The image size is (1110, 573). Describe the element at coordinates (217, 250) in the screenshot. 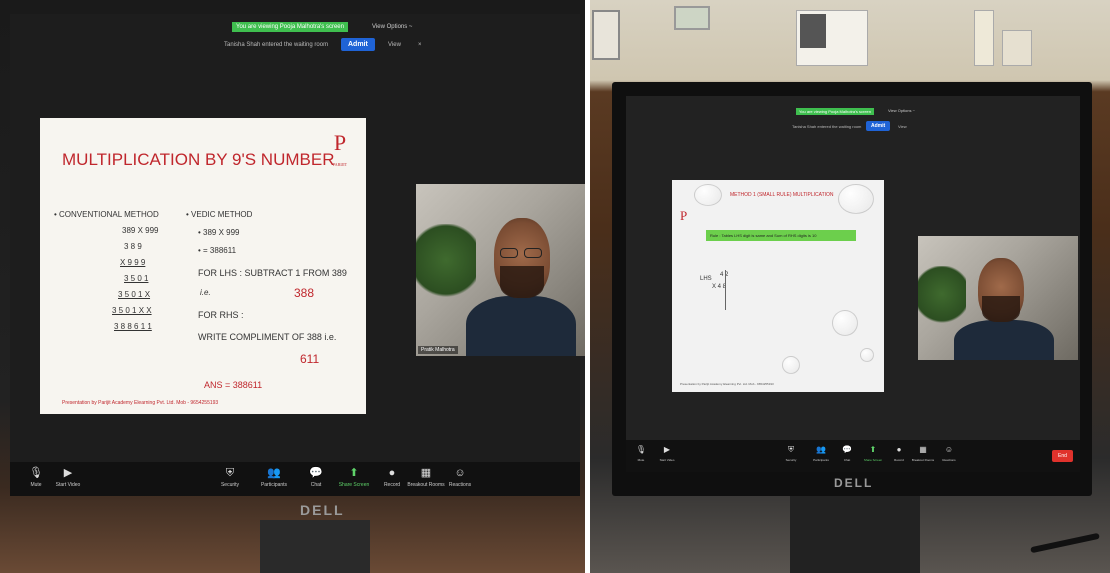

I see `vedic-line: • = 388611` at that location.